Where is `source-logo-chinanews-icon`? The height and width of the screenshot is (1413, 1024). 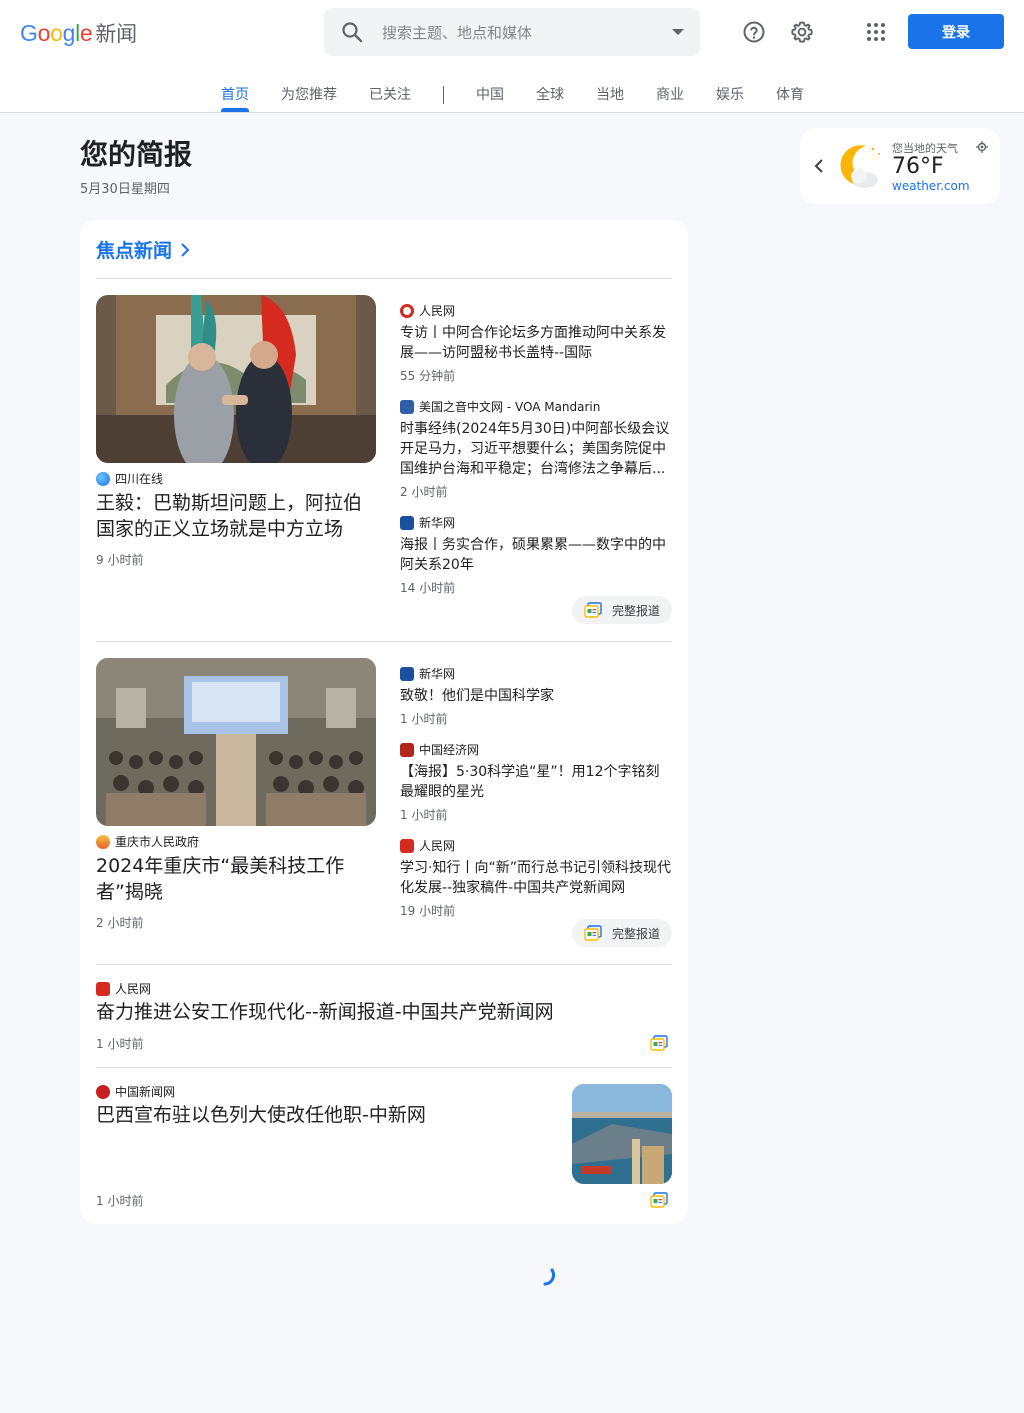
source-logo-chinanews-icon is located at coordinates (103, 1091).